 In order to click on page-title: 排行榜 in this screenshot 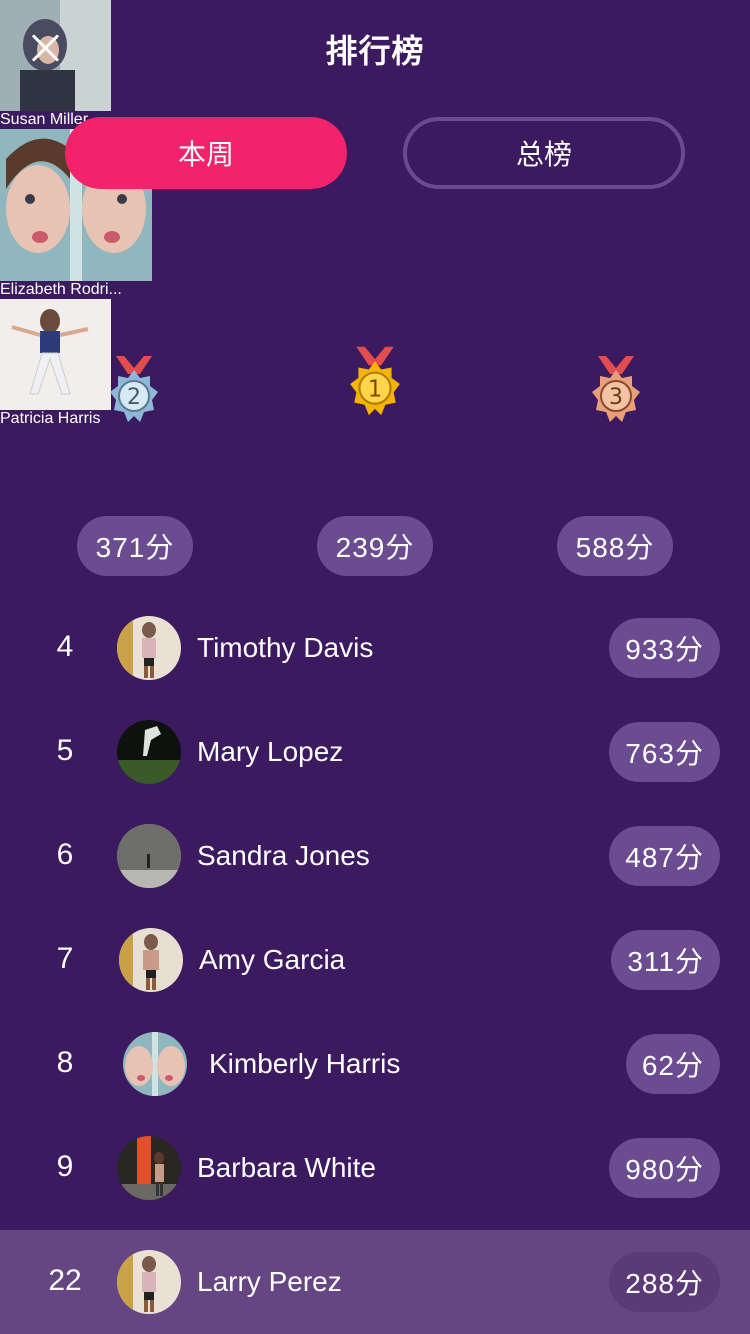, I will do `click(375, 51)`.